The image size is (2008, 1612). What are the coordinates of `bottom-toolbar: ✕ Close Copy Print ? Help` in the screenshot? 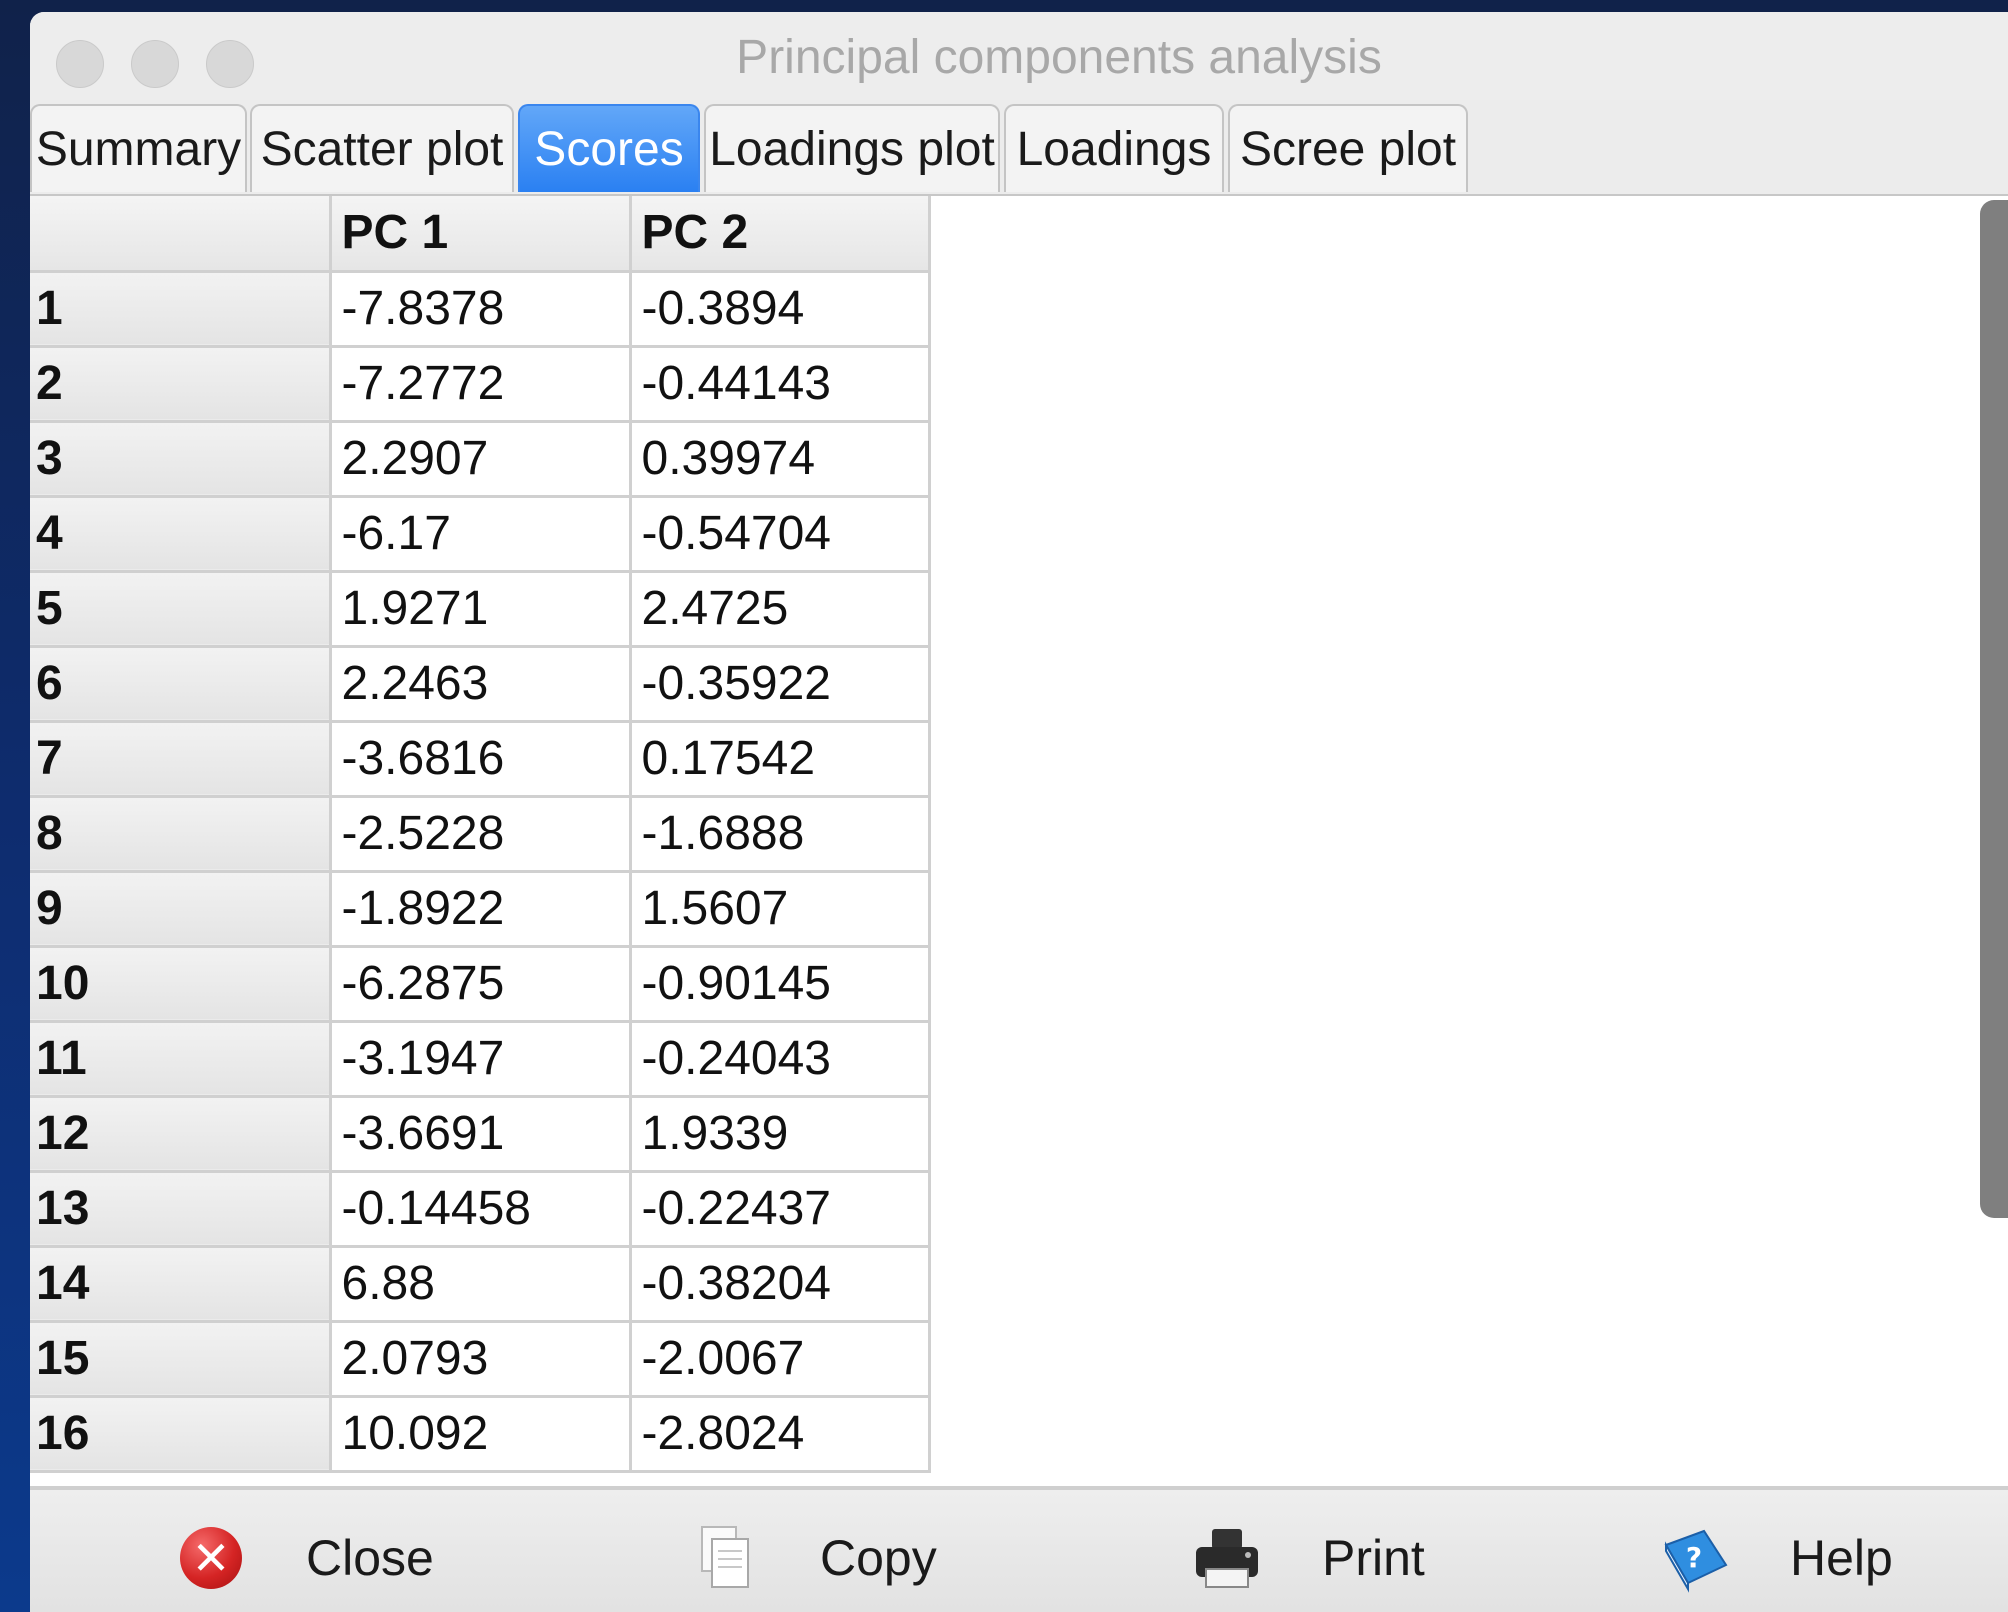 It's located at (1019, 1549).